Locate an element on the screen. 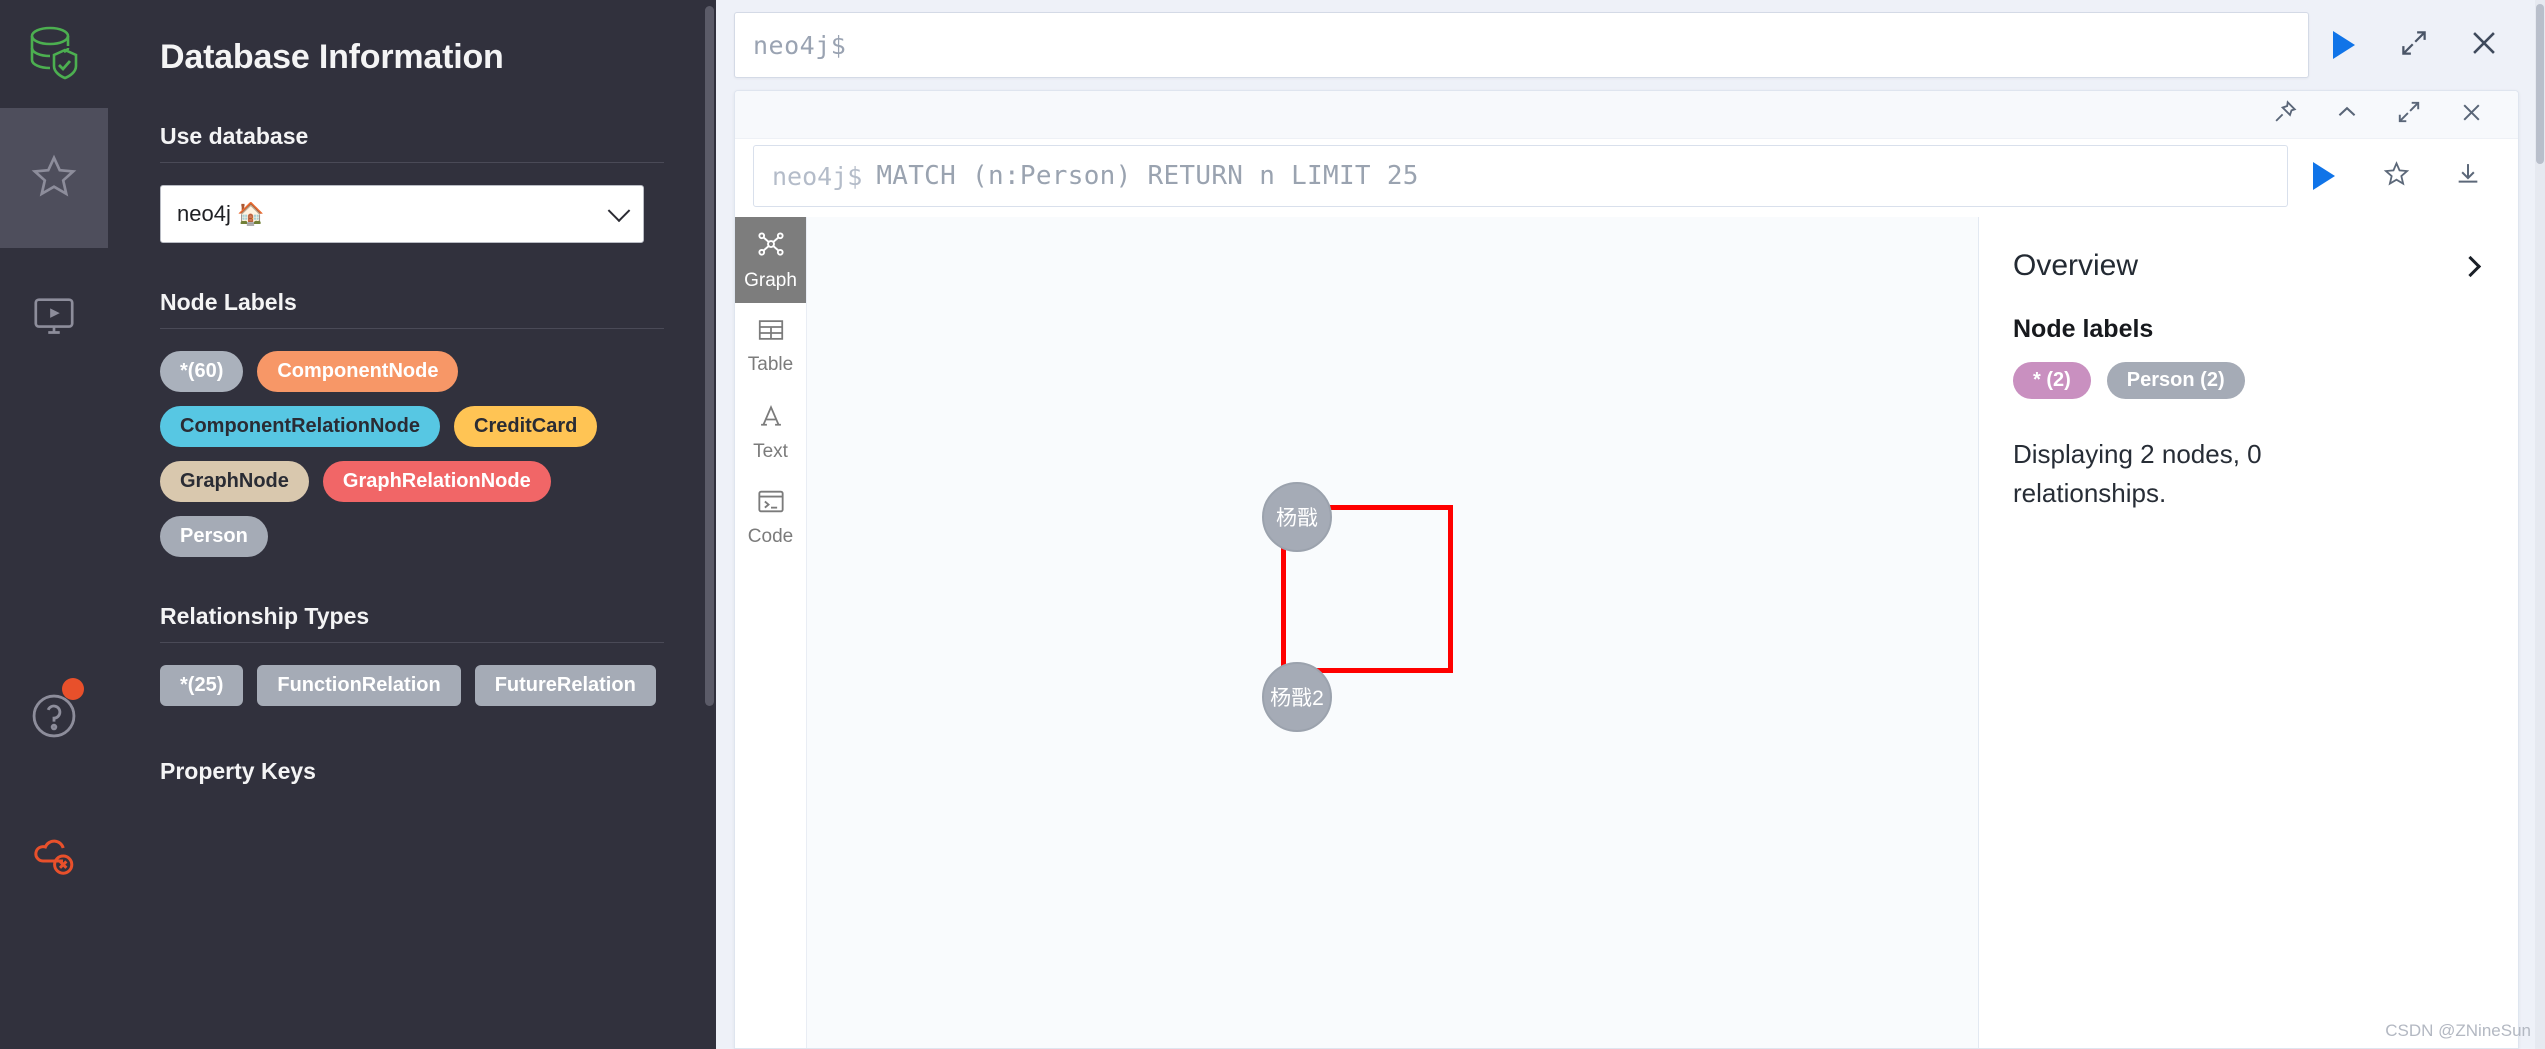 The height and width of the screenshot is (1049, 2545). rail-item-guides is located at coordinates (54, 318).